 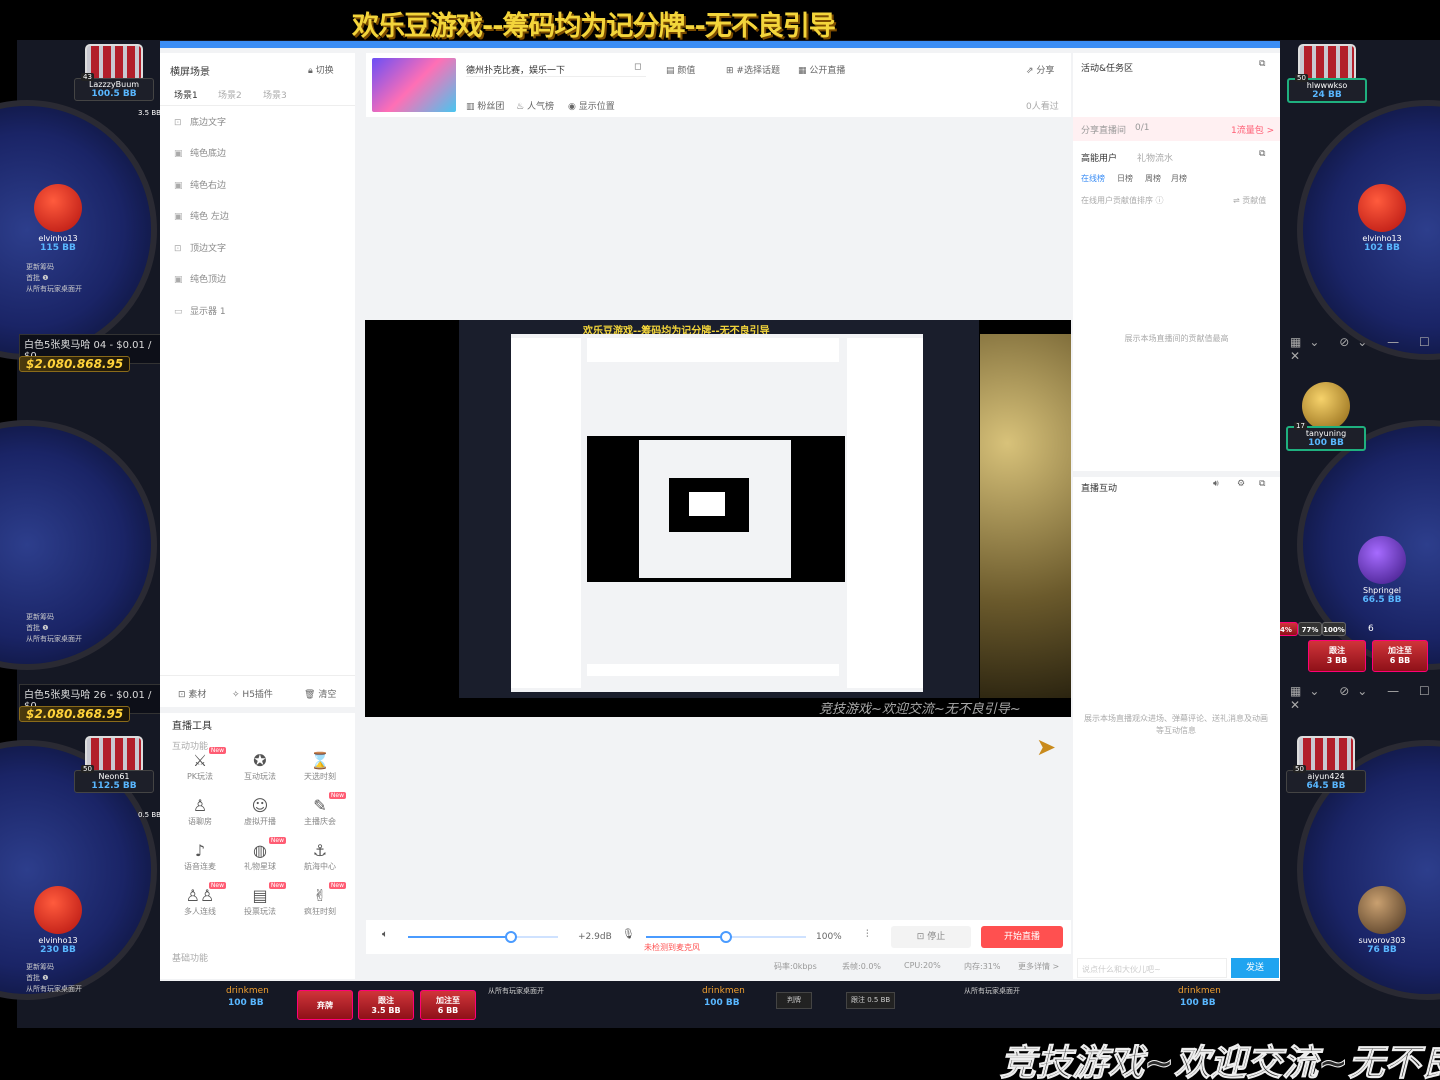 What do you see at coordinates (821, 69) in the screenshot?
I see `public-live-button: ▦ 公开直播` at bounding box center [821, 69].